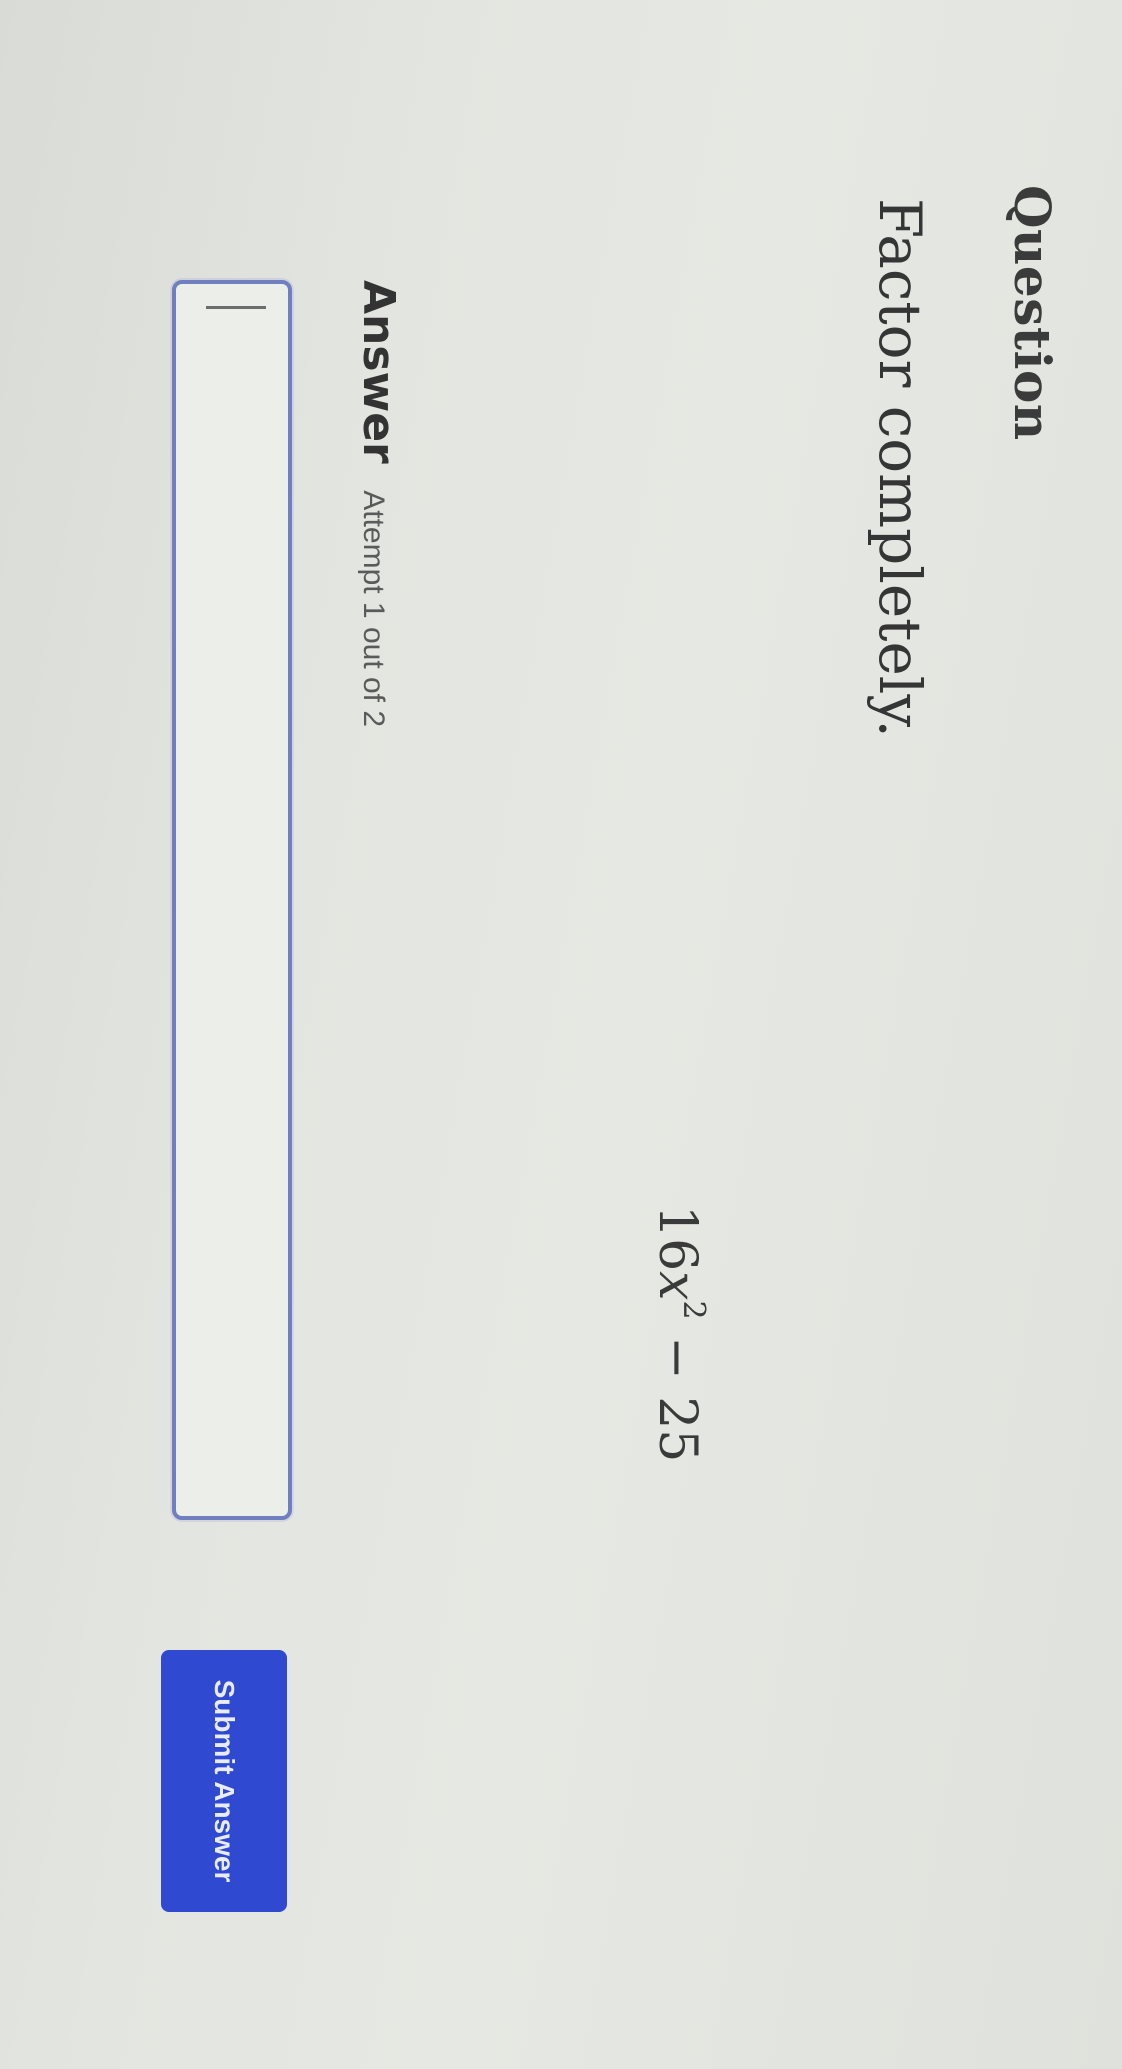 The height and width of the screenshot is (2069, 1122). I want to click on expression-variable: x, so click(677, 1286).